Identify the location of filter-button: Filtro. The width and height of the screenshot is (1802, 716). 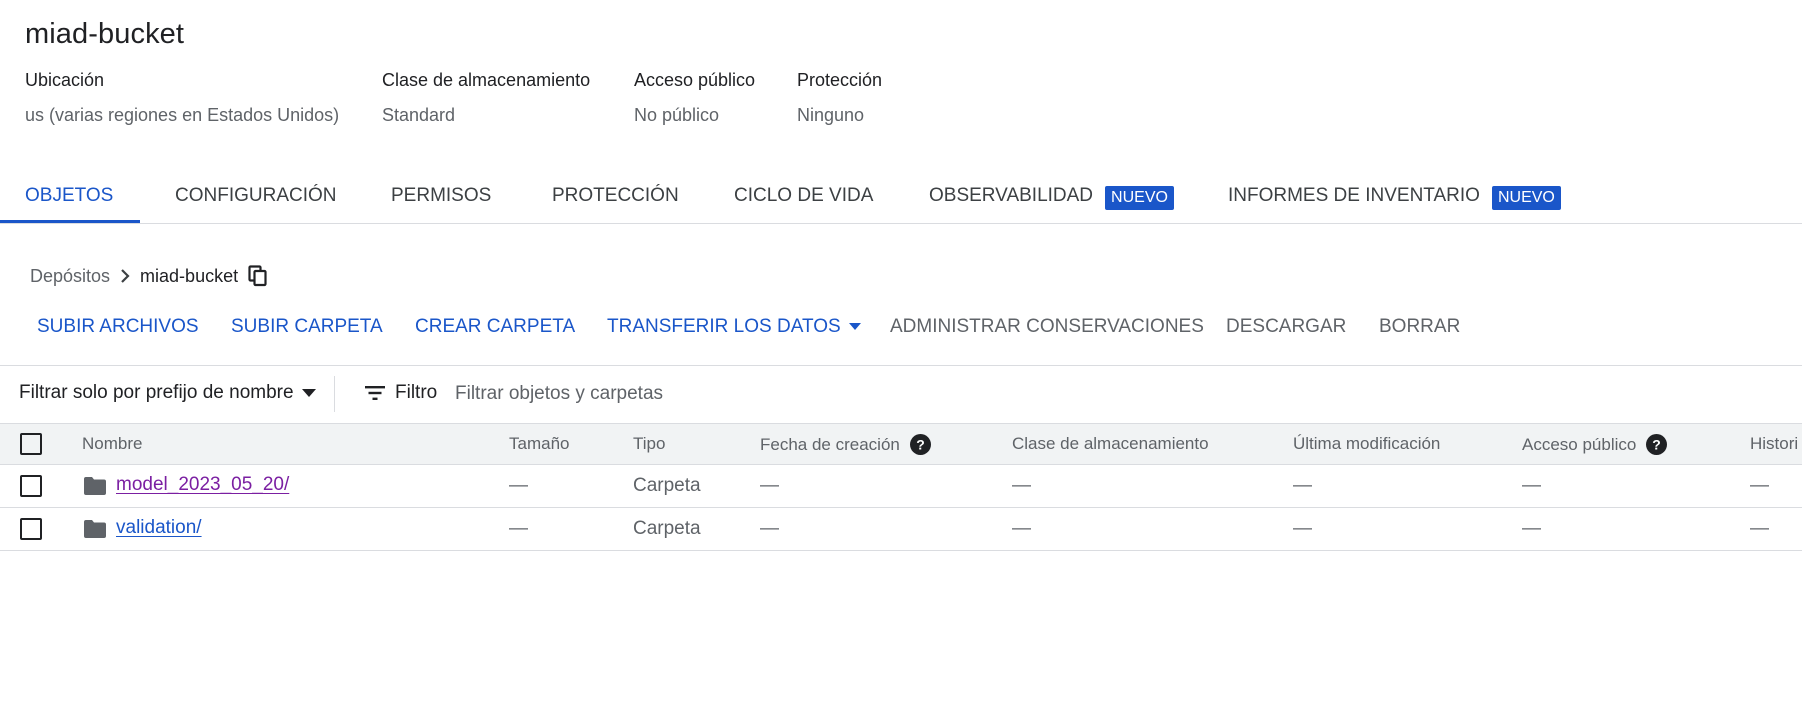
(401, 393).